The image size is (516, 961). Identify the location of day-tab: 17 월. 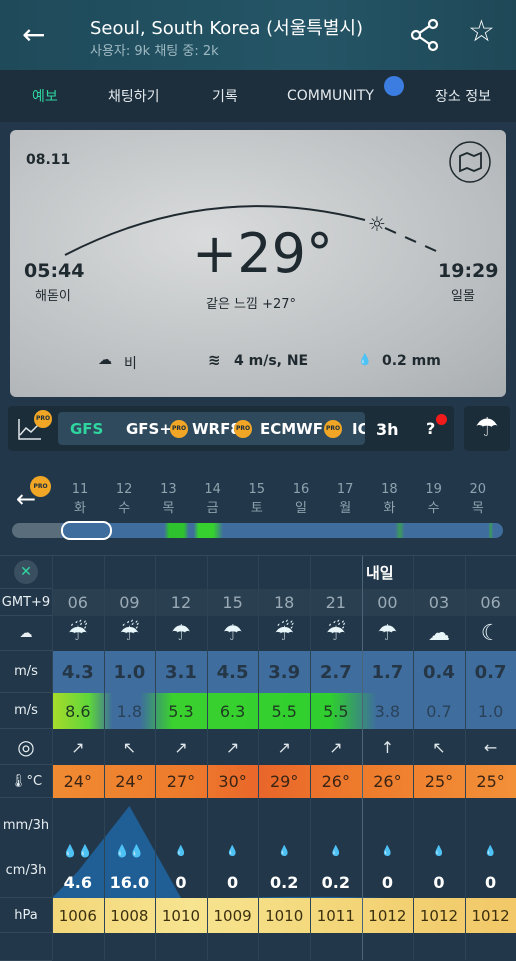
(345, 499).